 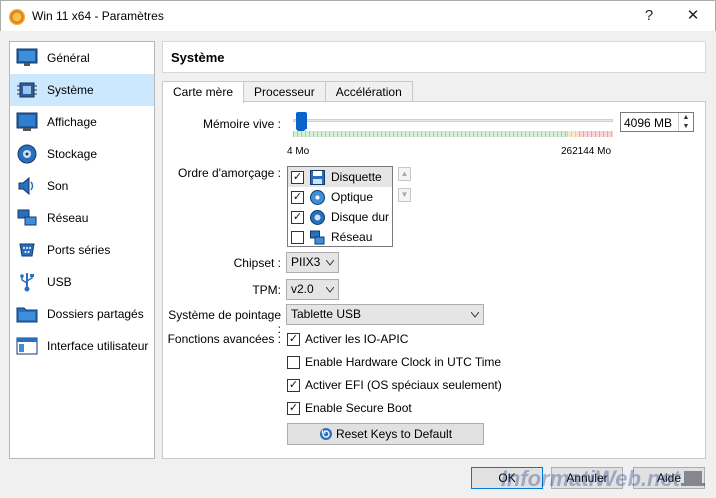 I want to click on advanced-label: Fonctions avancées :, so click(x=224, y=339).